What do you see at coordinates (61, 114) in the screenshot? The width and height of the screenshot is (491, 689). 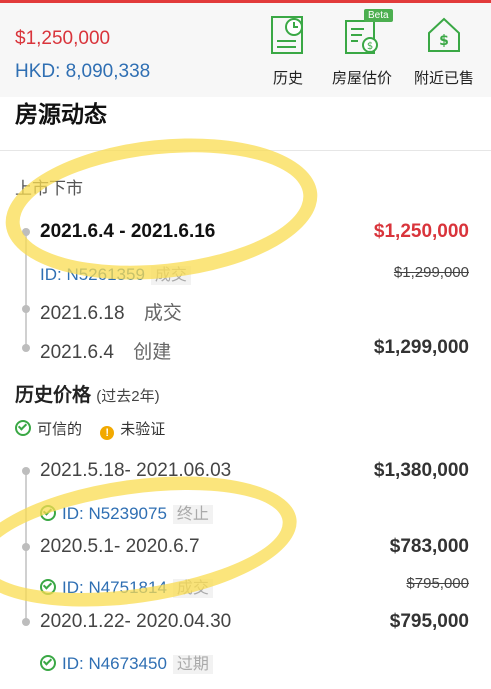 I see `section-title: 房源动态` at bounding box center [61, 114].